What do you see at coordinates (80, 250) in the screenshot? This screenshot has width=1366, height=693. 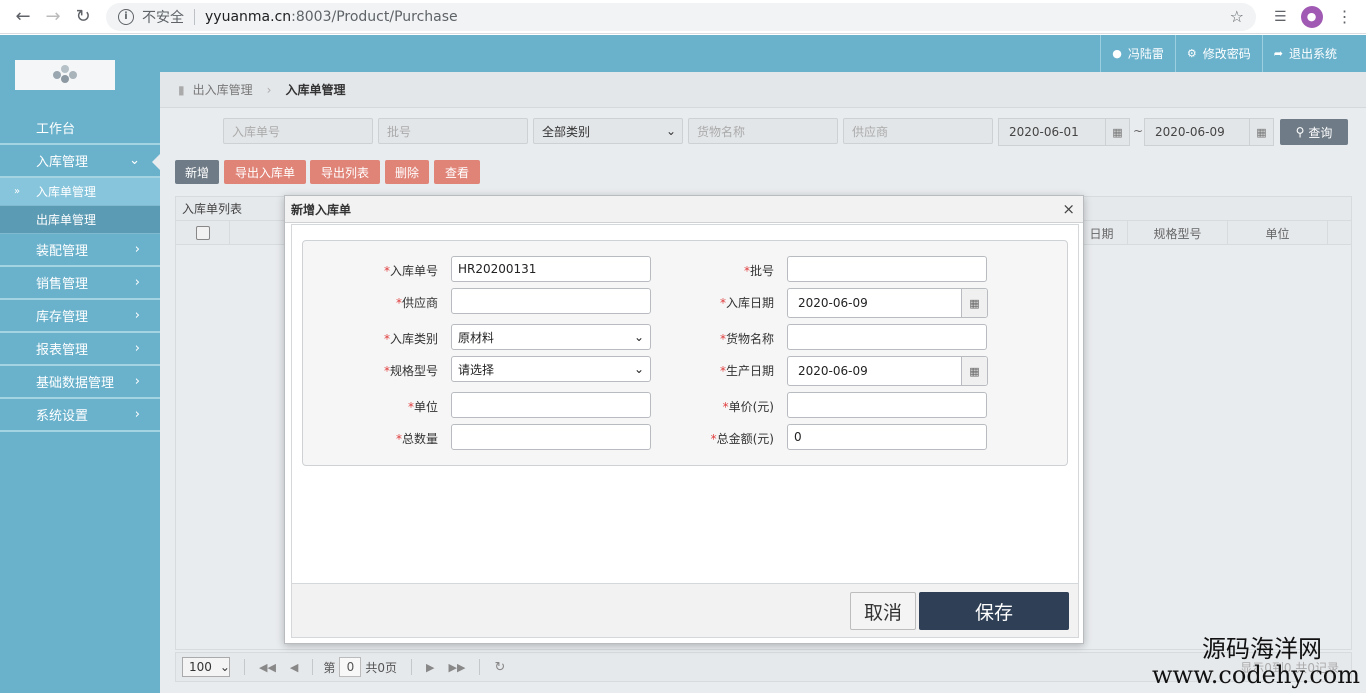 I see `sidebar-item-assembly: 装配管理 ›` at bounding box center [80, 250].